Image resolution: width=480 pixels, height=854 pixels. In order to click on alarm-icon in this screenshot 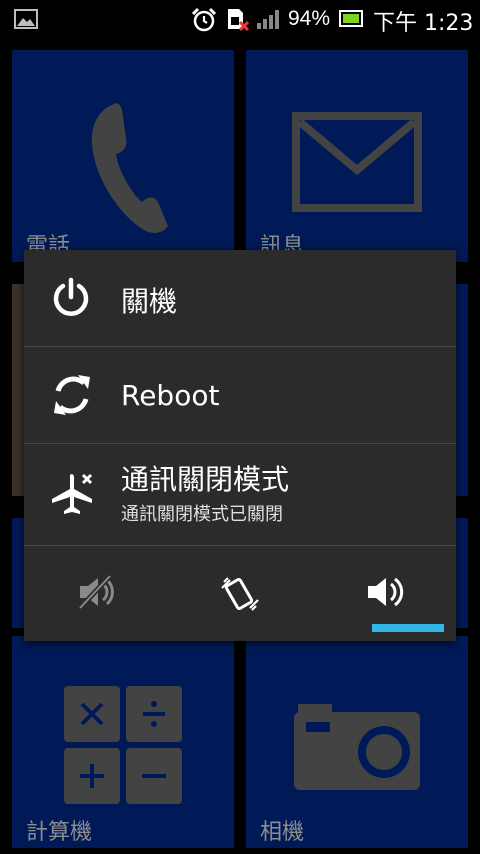, I will do `click(204, 19)`.